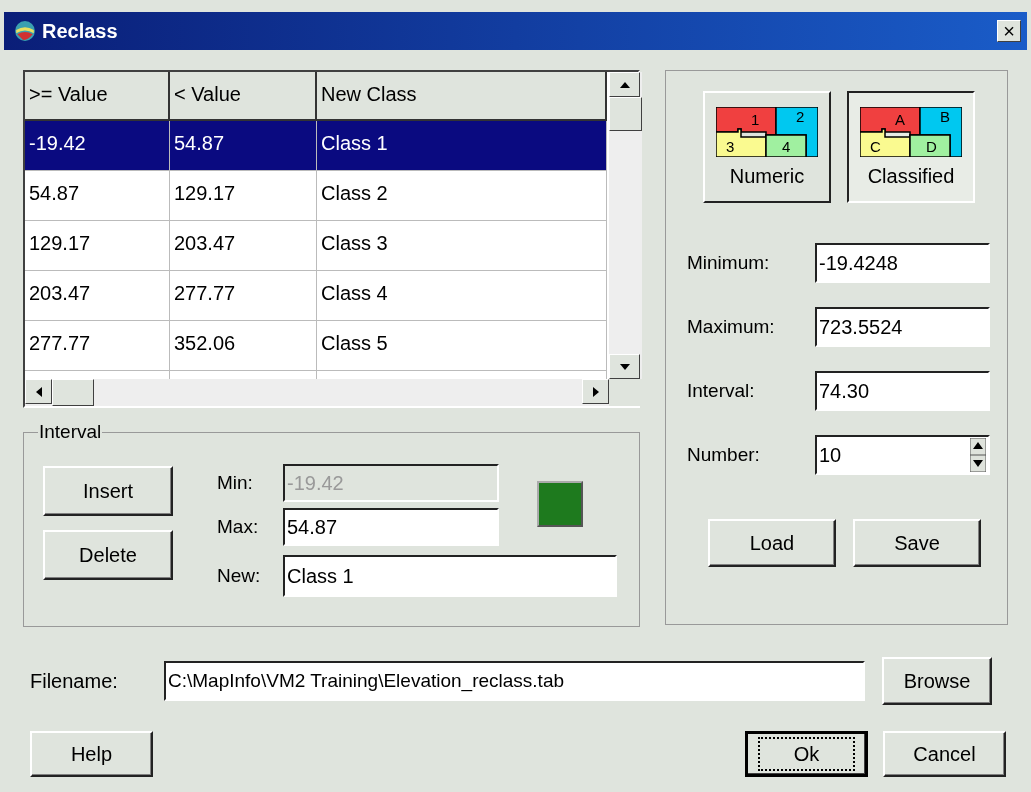 The width and height of the screenshot is (1031, 792). Describe the element at coordinates (625, 225) in the screenshot. I see `vertical-scrollbar` at that location.